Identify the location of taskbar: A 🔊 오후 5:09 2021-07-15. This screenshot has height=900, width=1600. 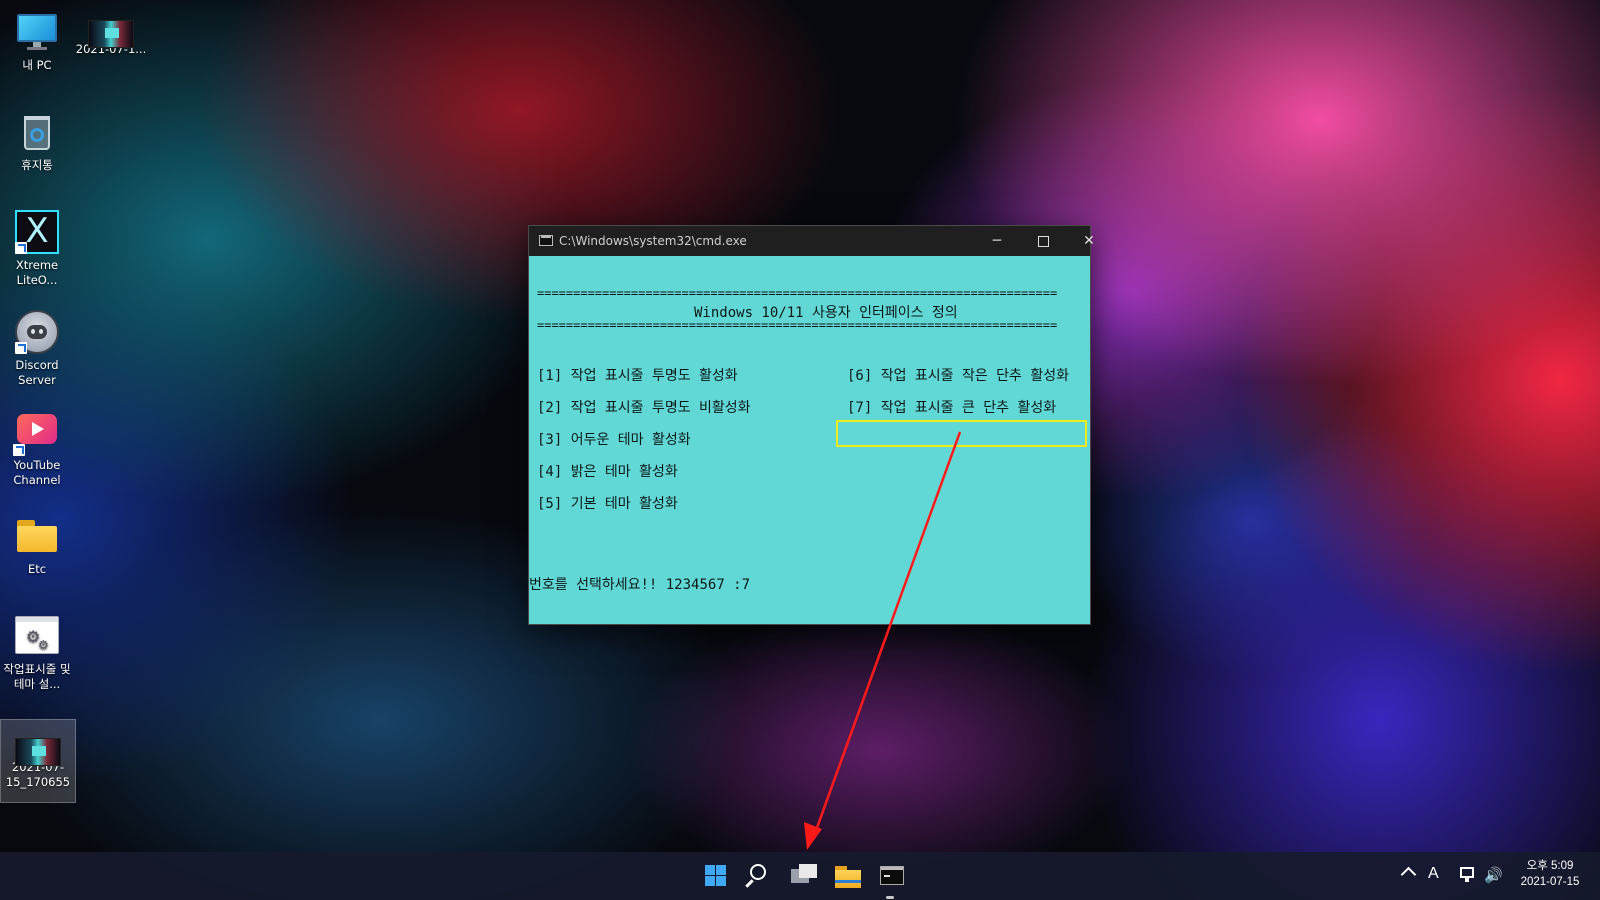
(800, 876).